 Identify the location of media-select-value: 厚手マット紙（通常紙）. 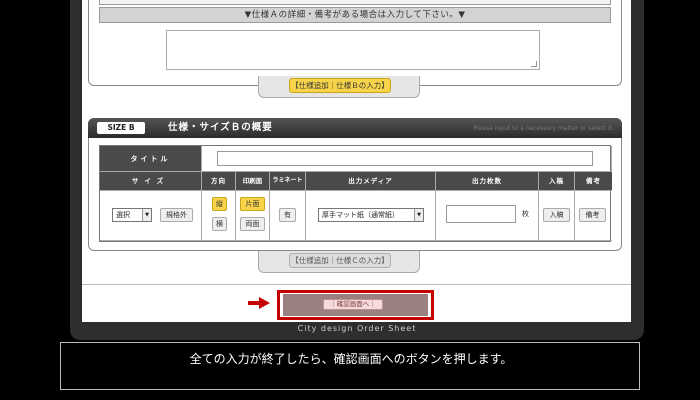
(360, 215).